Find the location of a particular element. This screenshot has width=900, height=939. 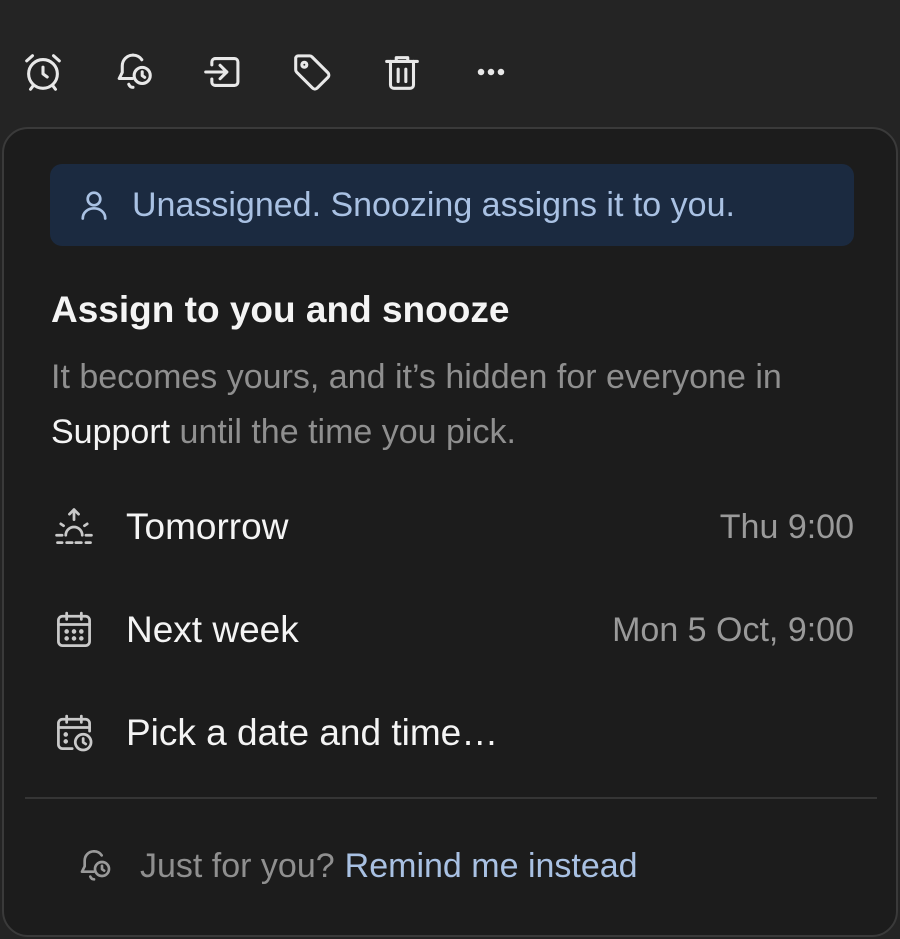

calendar-icon is located at coordinates (74, 630).